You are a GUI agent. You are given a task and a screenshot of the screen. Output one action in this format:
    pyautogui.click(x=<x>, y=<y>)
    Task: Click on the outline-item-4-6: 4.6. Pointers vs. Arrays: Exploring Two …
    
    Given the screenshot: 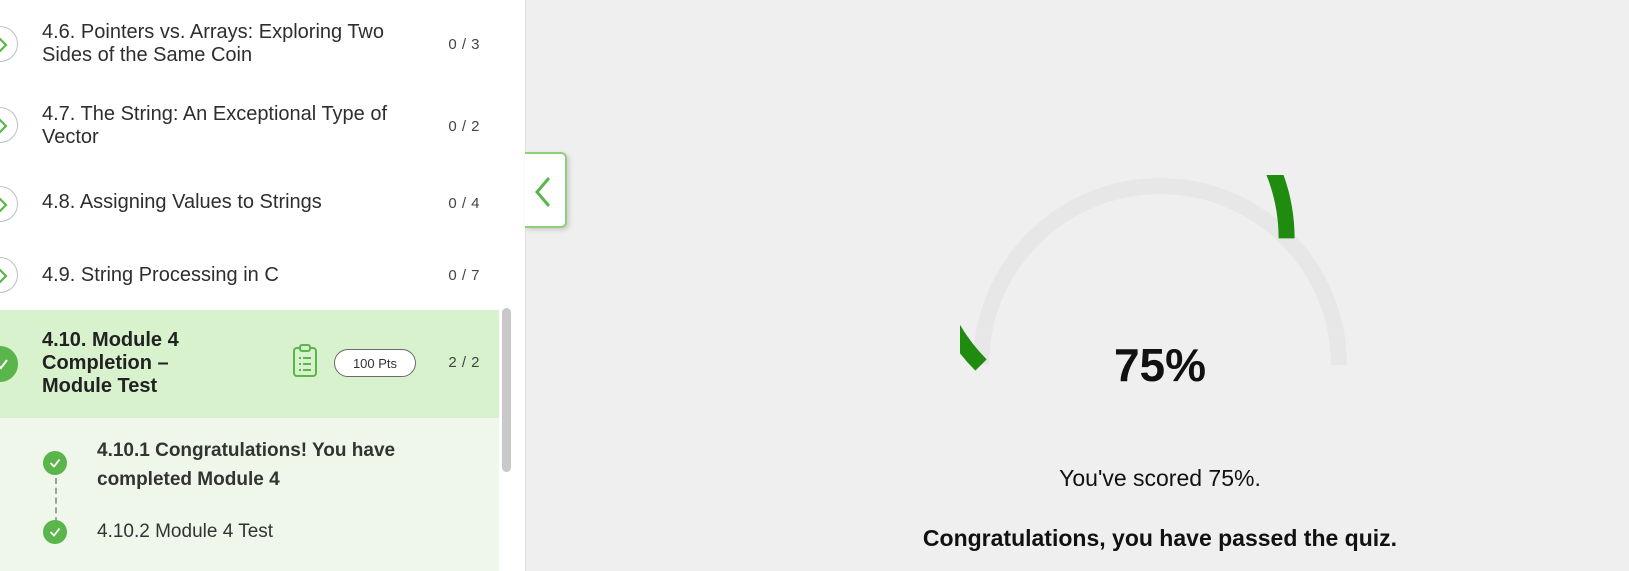 What is the action you would take?
    pyautogui.click(x=249, y=44)
    